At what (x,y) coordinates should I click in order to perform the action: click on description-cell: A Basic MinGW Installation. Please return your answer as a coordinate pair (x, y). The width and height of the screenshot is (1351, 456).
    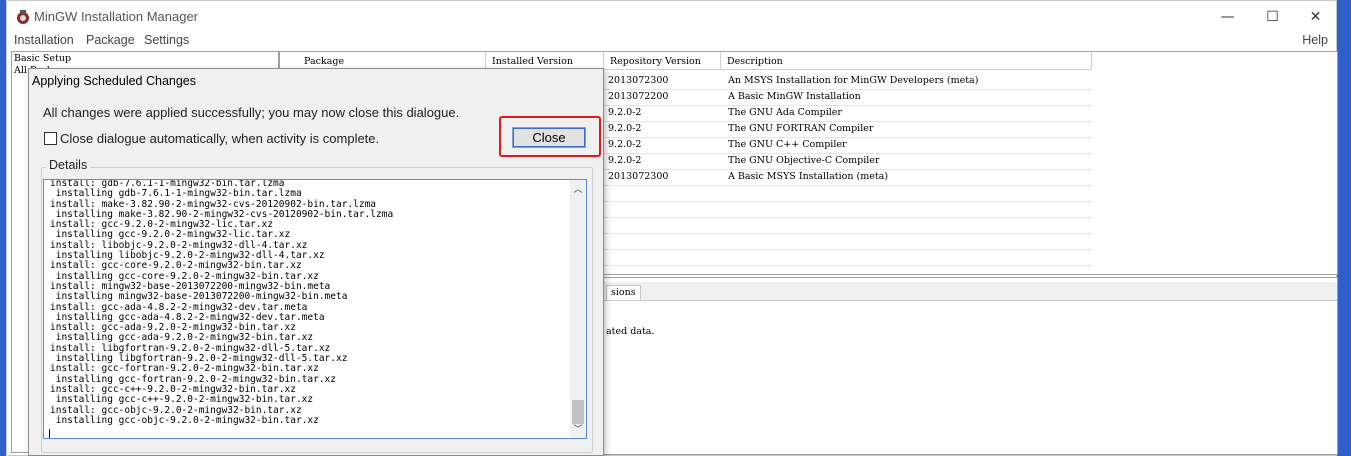
    Looking at the image, I should click on (794, 96).